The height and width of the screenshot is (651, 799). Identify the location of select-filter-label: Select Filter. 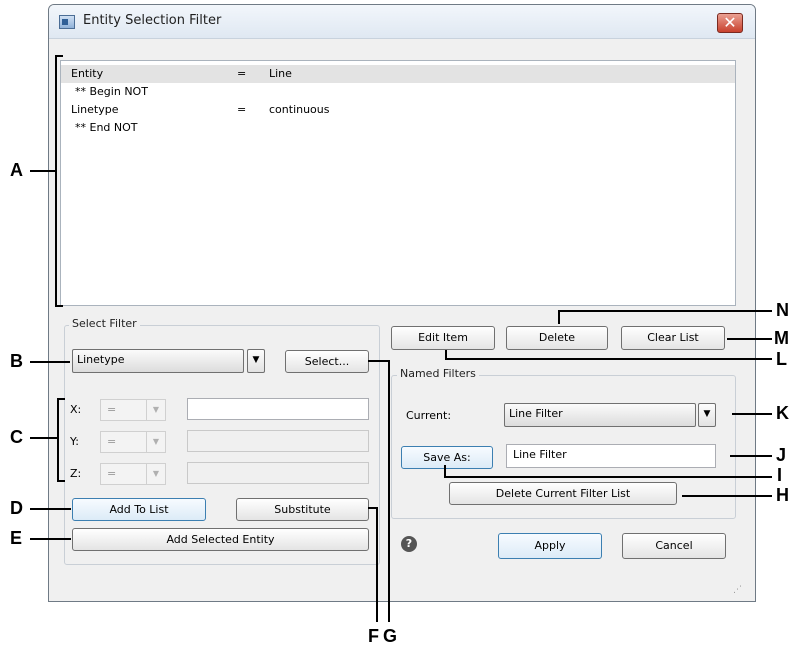
(104, 323).